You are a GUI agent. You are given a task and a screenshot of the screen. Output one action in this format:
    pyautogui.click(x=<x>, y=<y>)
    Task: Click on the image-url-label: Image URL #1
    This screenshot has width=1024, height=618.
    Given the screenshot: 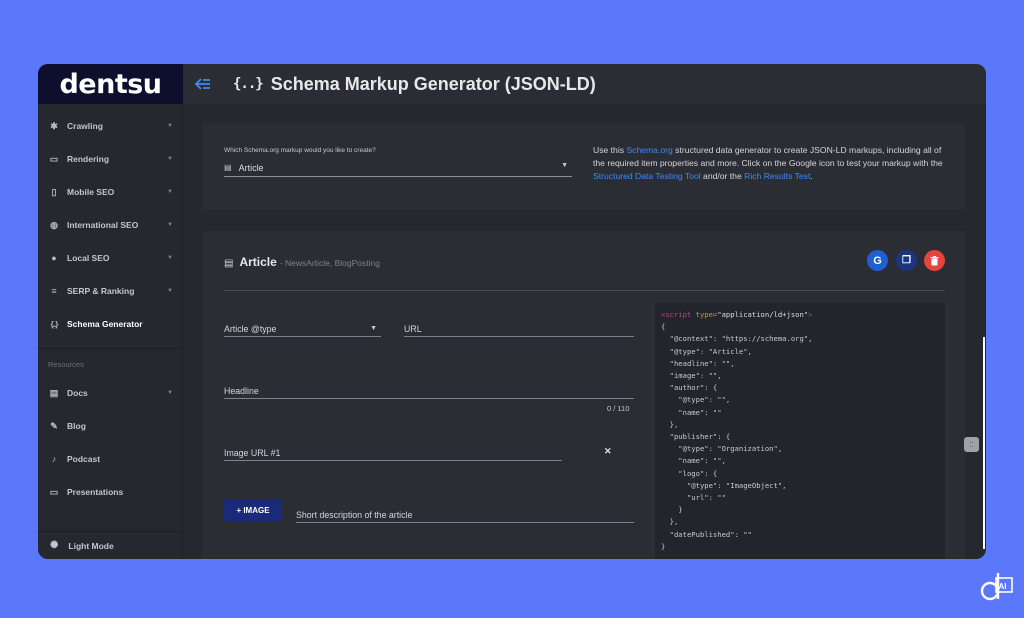 What is the action you would take?
    pyautogui.click(x=252, y=452)
    